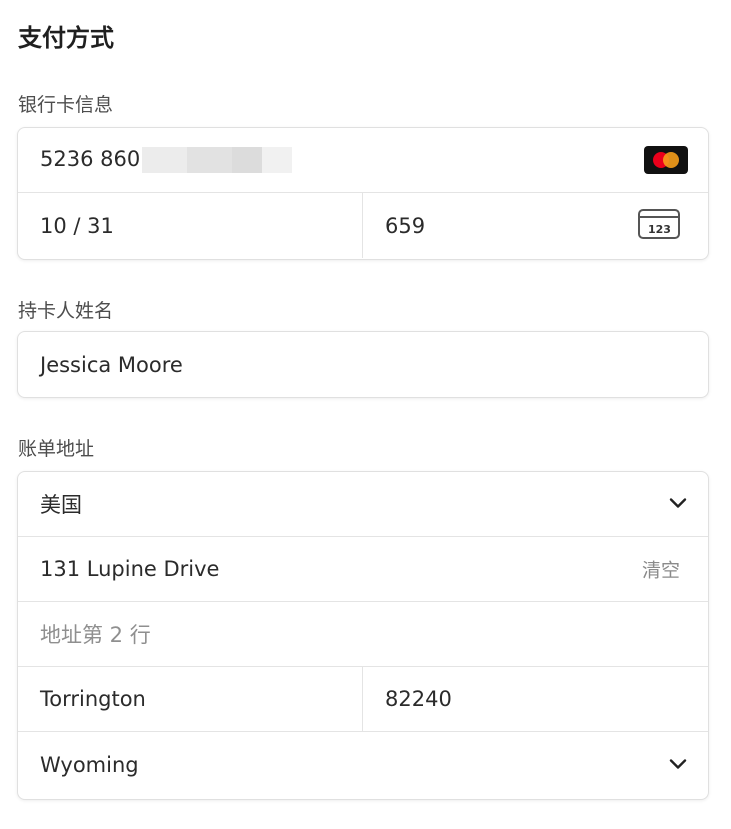 This screenshot has width=731, height=829. Describe the element at coordinates (93, 699) in the screenshot. I see `city-value: Torrington` at that location.